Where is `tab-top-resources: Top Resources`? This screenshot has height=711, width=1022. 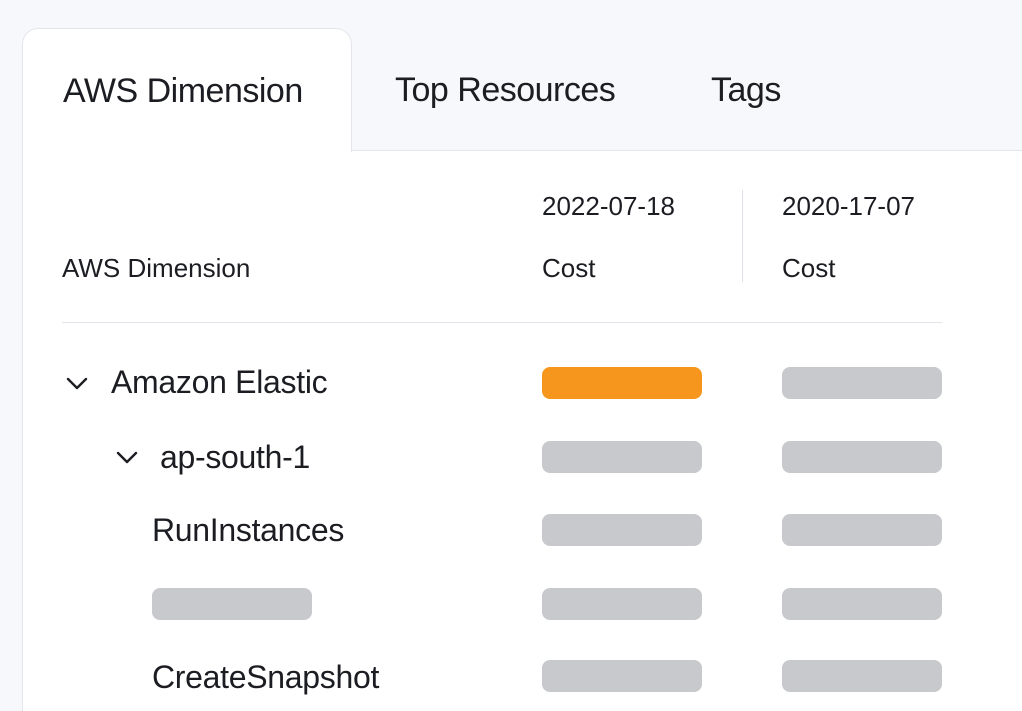 tab-top-resources: Top Resources is located at coordinates (505, 90).